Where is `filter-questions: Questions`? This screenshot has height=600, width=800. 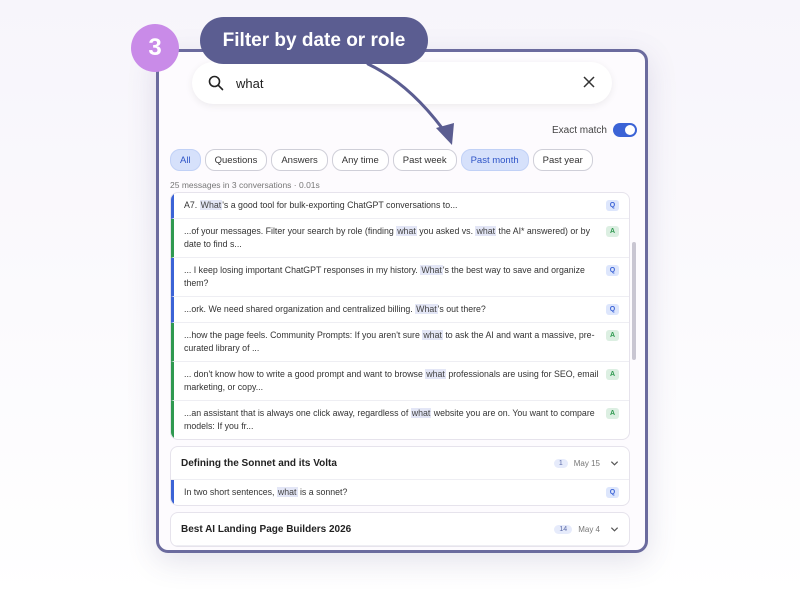 filter-questions: Questions is located at coordinates (236, 160).